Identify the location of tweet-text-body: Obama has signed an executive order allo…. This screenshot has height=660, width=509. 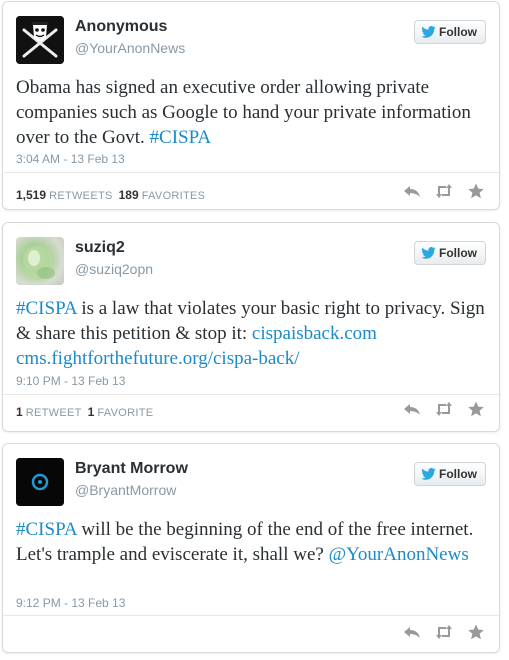
(243, 112).